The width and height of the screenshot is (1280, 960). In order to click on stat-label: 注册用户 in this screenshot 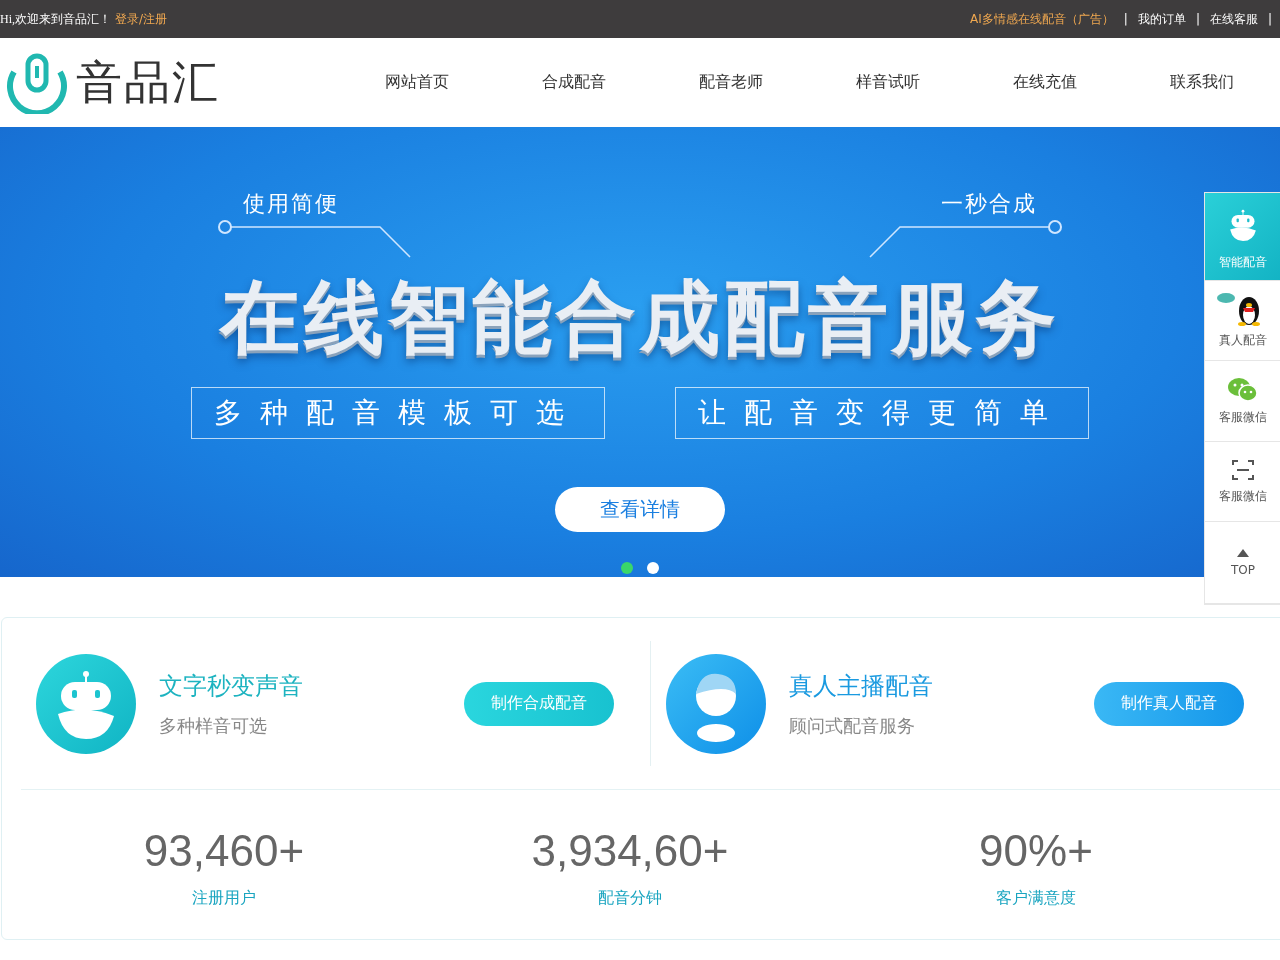, I will do `click(224, 898)`.